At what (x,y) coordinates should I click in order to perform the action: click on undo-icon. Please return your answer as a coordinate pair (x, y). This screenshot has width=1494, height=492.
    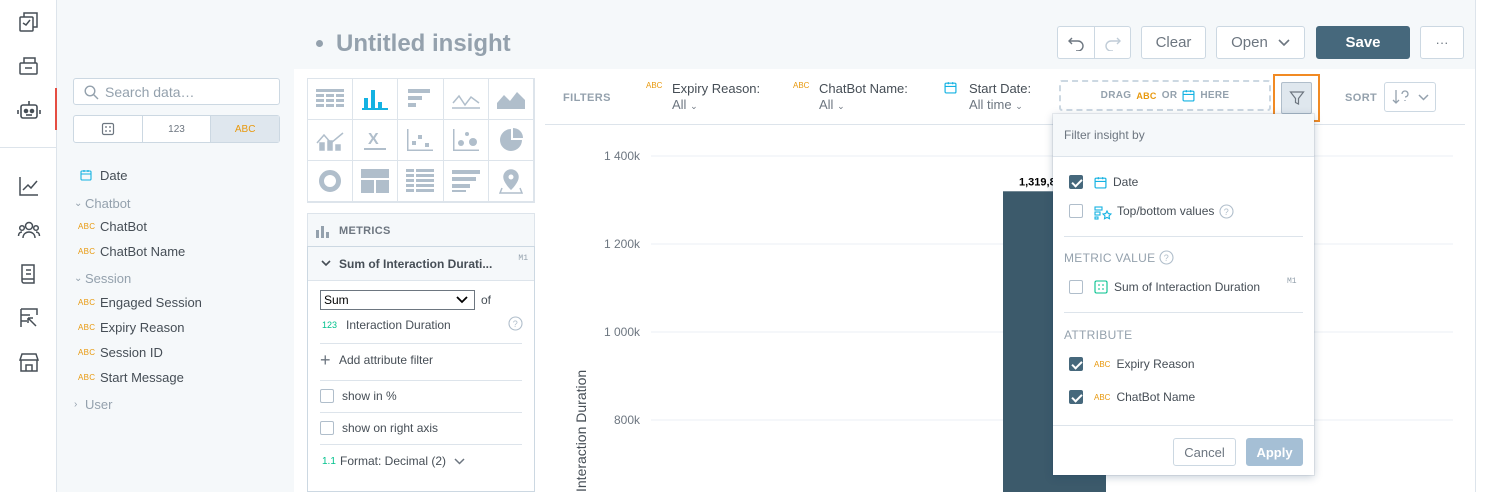
    Looking at the image, I should click on (1076, 44).